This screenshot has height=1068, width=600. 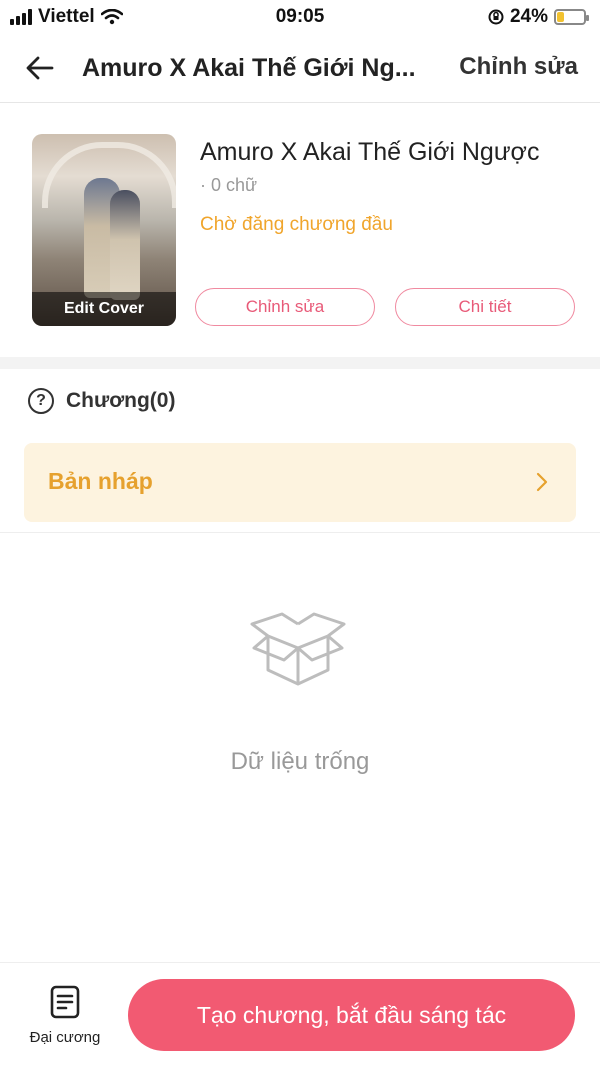 I want to click on chevron-right-icon, so click(x=542, y=482).